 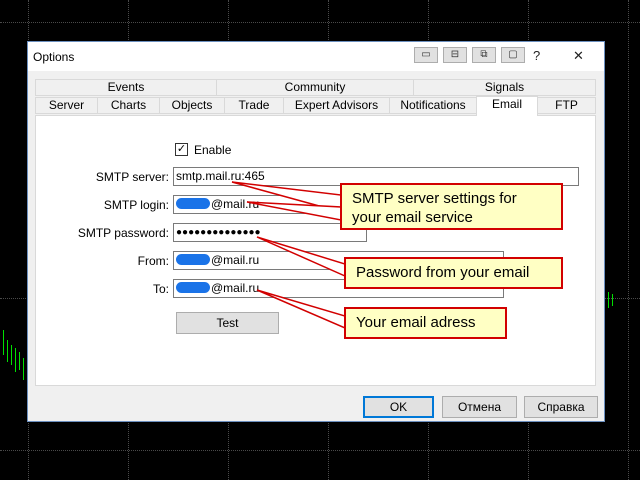 I want to click on callout-line: SMTP server settings for, so click(x=434, y=198).